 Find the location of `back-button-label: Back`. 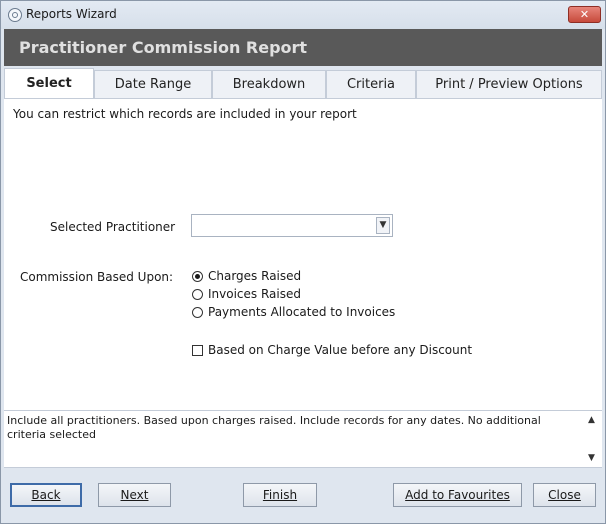

back-button-label: Back is located at coordinates (46, 495).